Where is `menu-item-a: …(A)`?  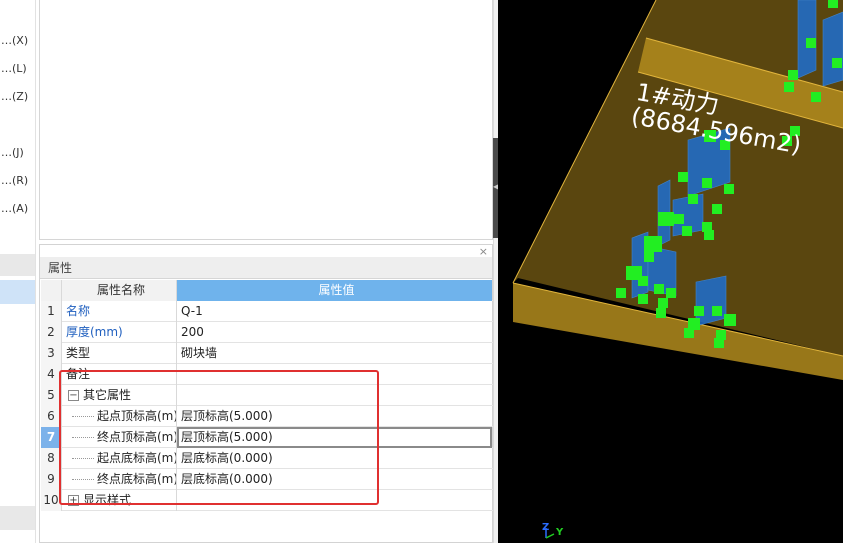 menu-item-a: …(A) is located at coordinates (17, 211).